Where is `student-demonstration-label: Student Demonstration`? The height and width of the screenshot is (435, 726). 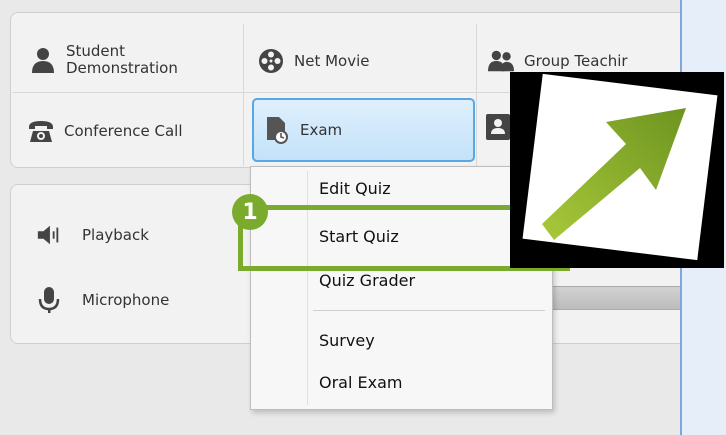
student-demonstration-label: Student Demonstration is located at coordinates (122, 59).